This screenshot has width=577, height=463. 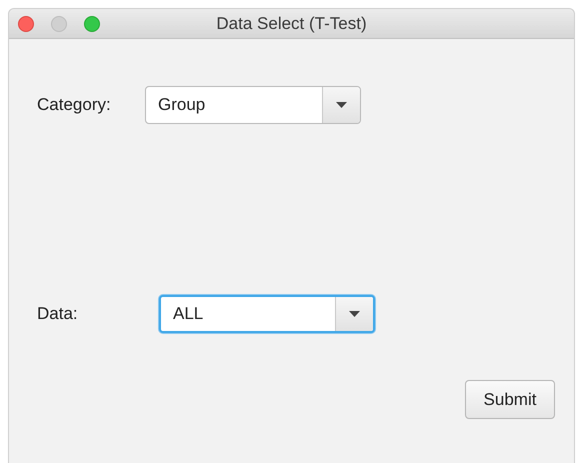 I want to click on window-title: Data Select (T-Test), so click(x=291, y=23).